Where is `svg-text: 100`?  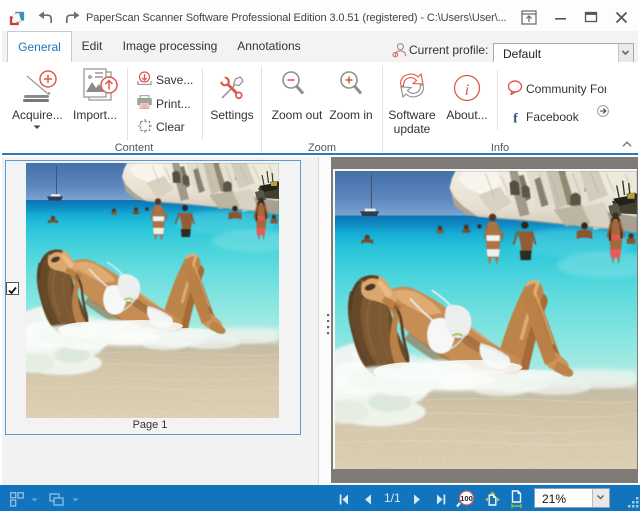
svg-text: 100 is located at coordinates (466, 498).